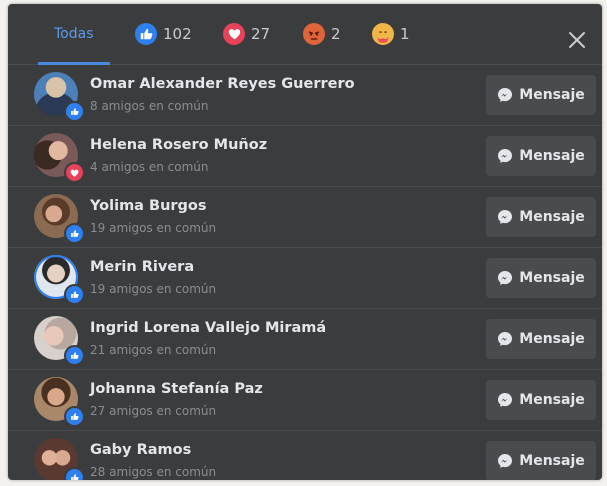 Image resolution: width=607 pixels, height=486 pixels. Describe the element at coordinates (234, 34) in the screenshot. I see `love-icon` at that location.